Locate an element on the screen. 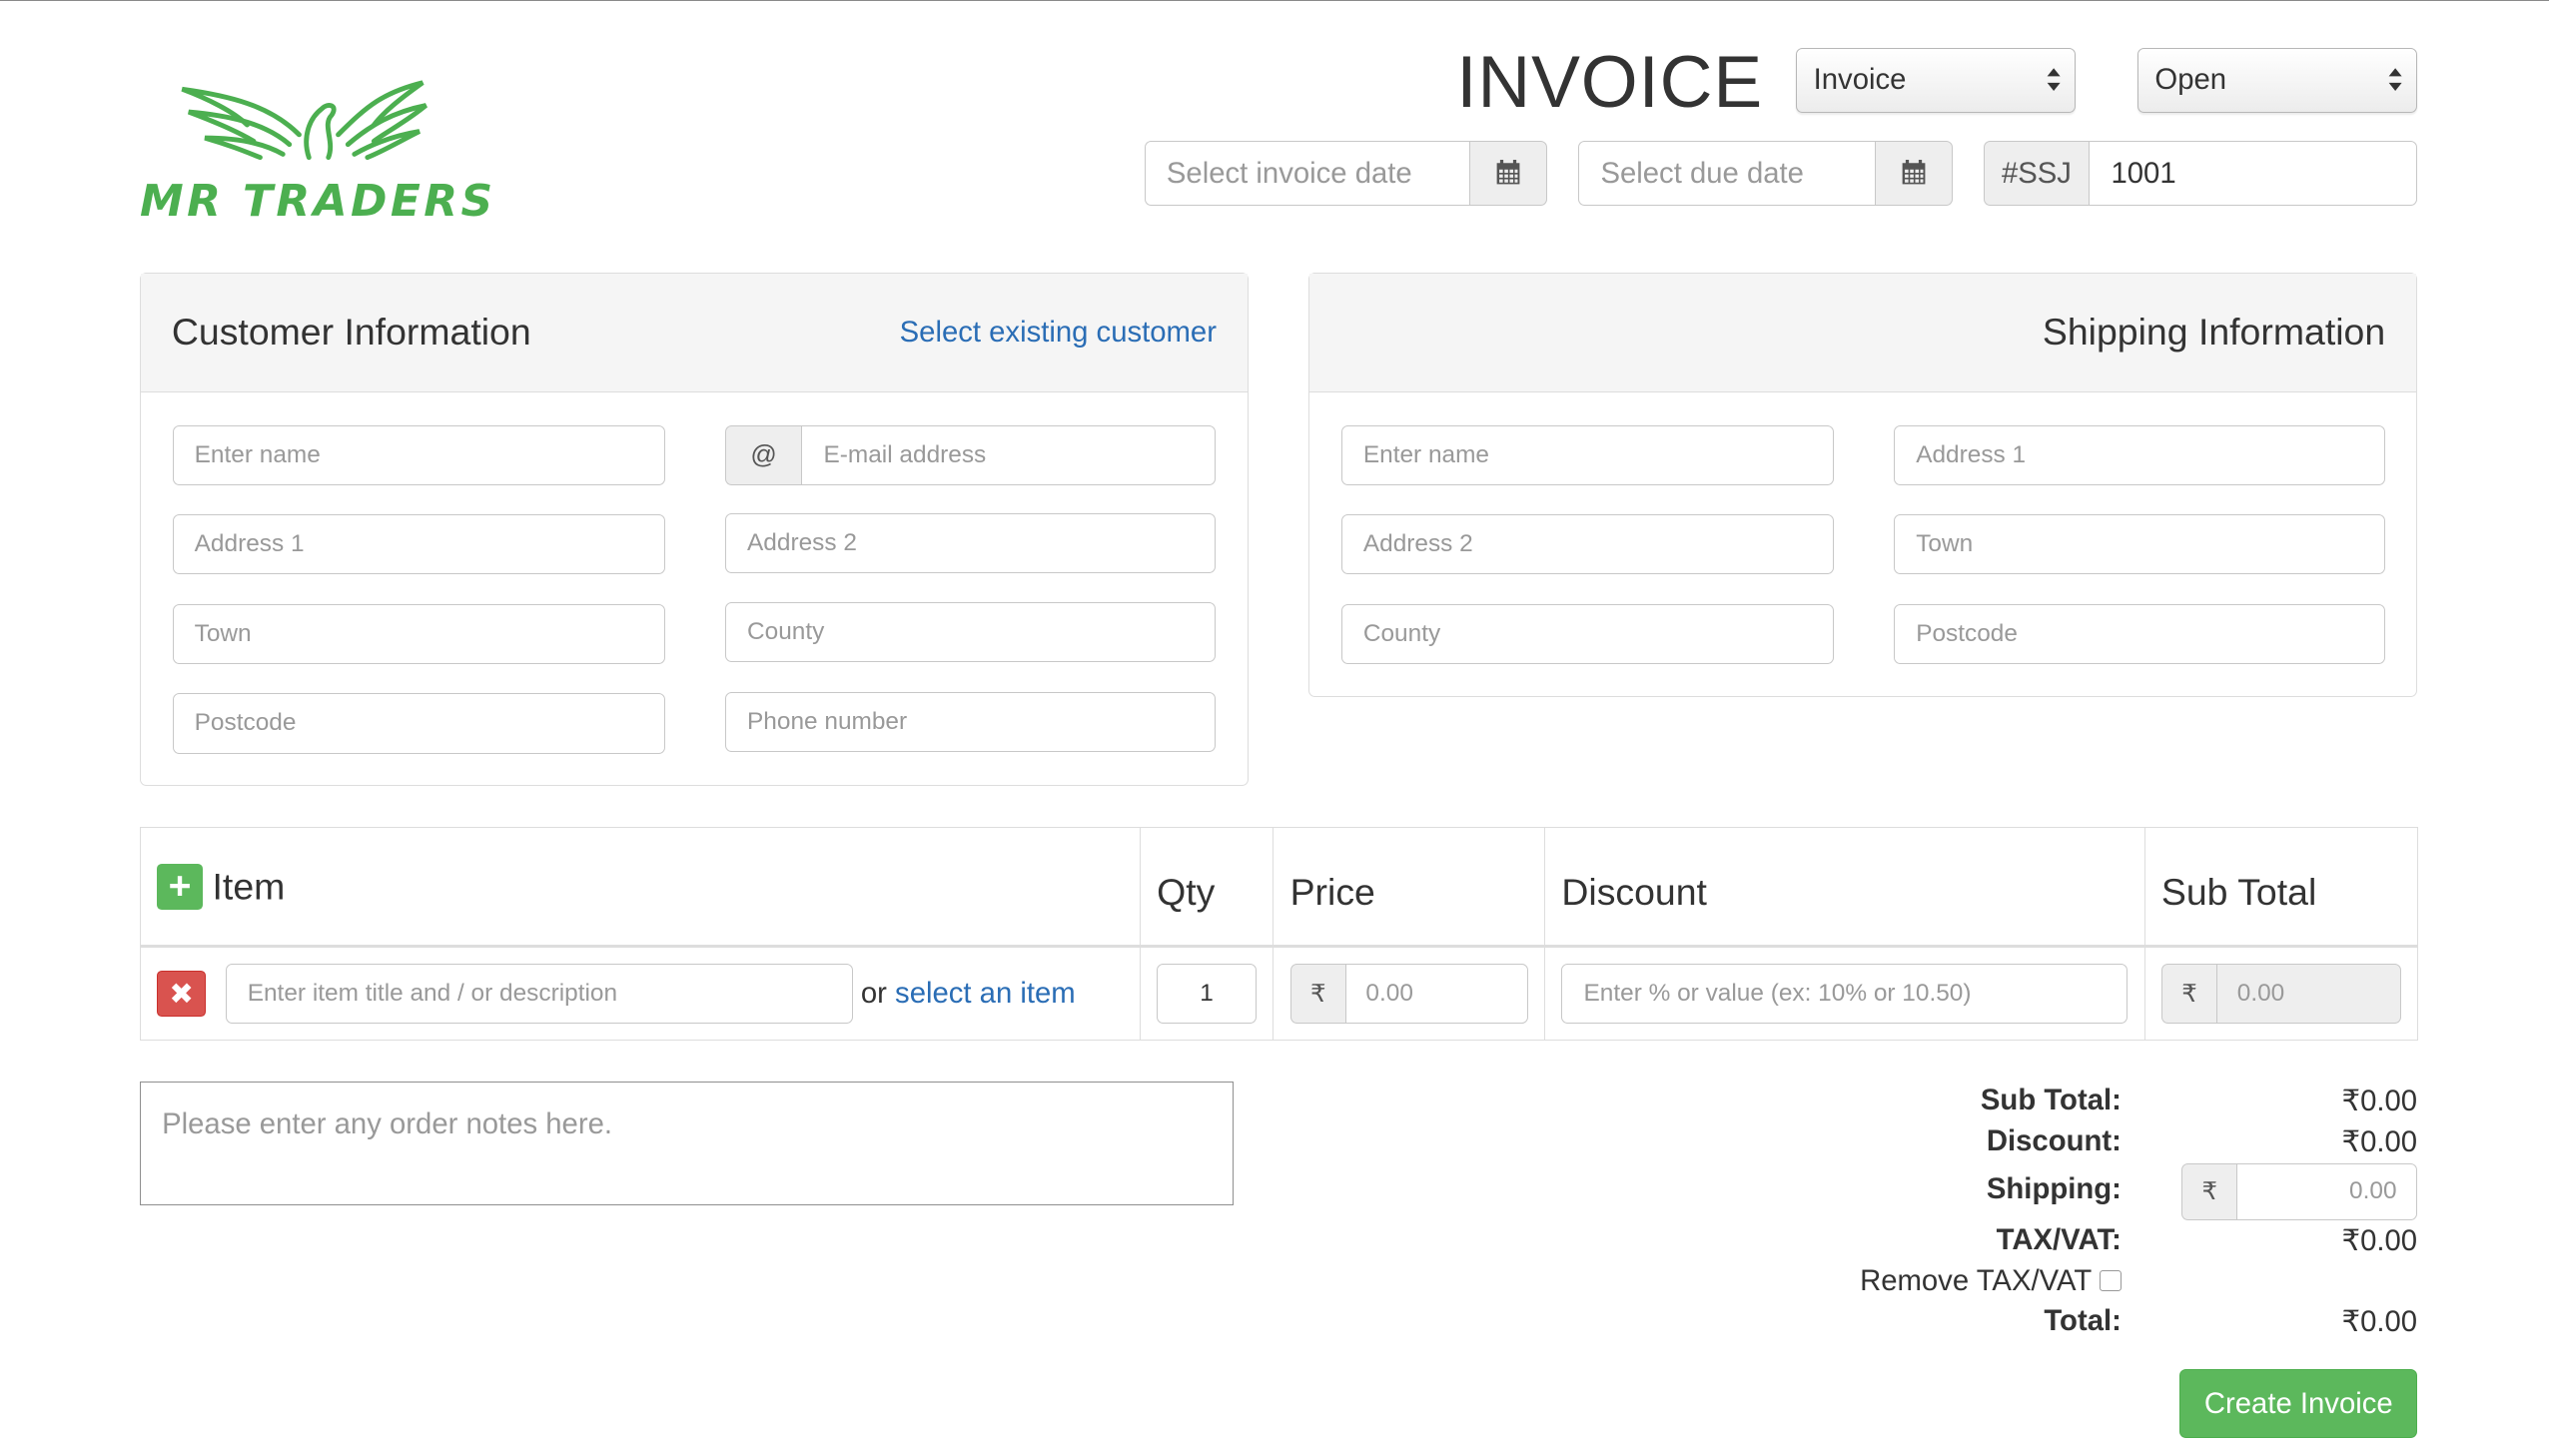 The width and height of the screenshot is (2549, 1456). qty-column-header: Qty is located at coordinates (1206, 887).